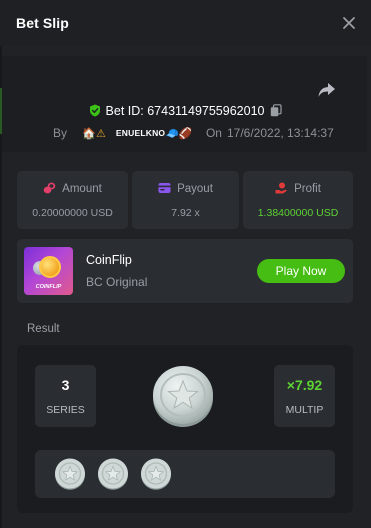  I want to click on copy-icon, so click(276, 110).